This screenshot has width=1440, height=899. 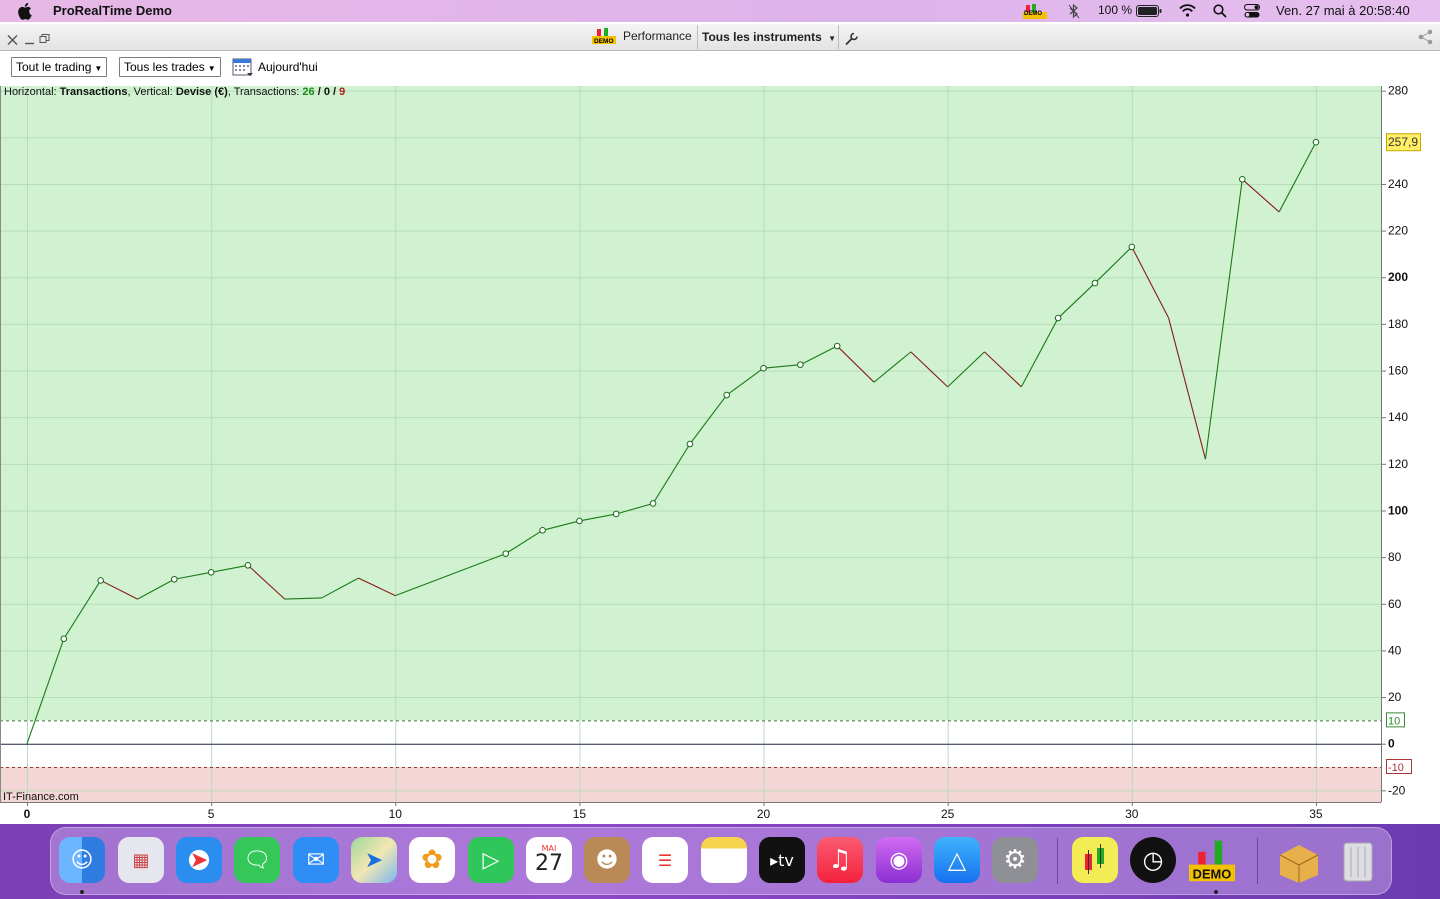 What do you see at coordinates (30, 92) in the screenshot?
I see `horizontal-label: Horizontal:` at bounding box center [30, 92].